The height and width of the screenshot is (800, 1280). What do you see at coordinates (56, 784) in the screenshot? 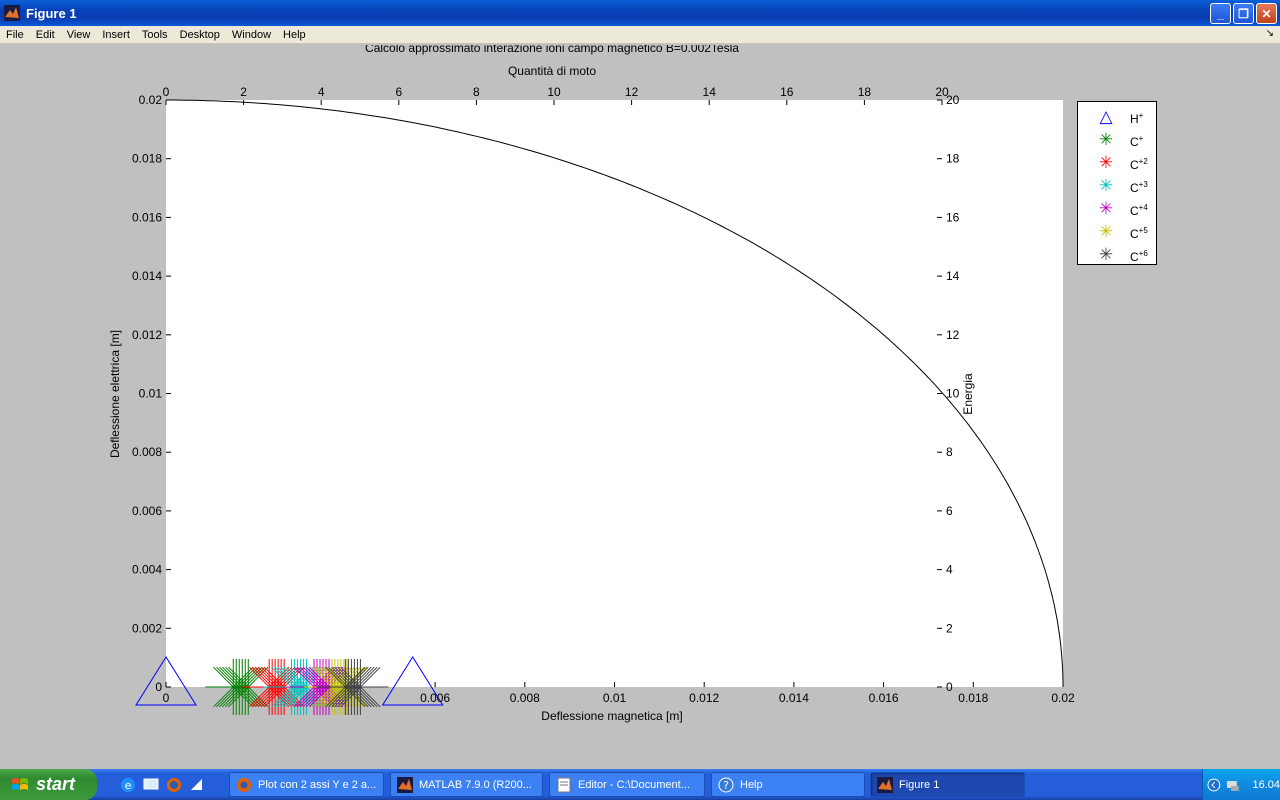
I see `start-label: start` at bounding box center [56, 784].